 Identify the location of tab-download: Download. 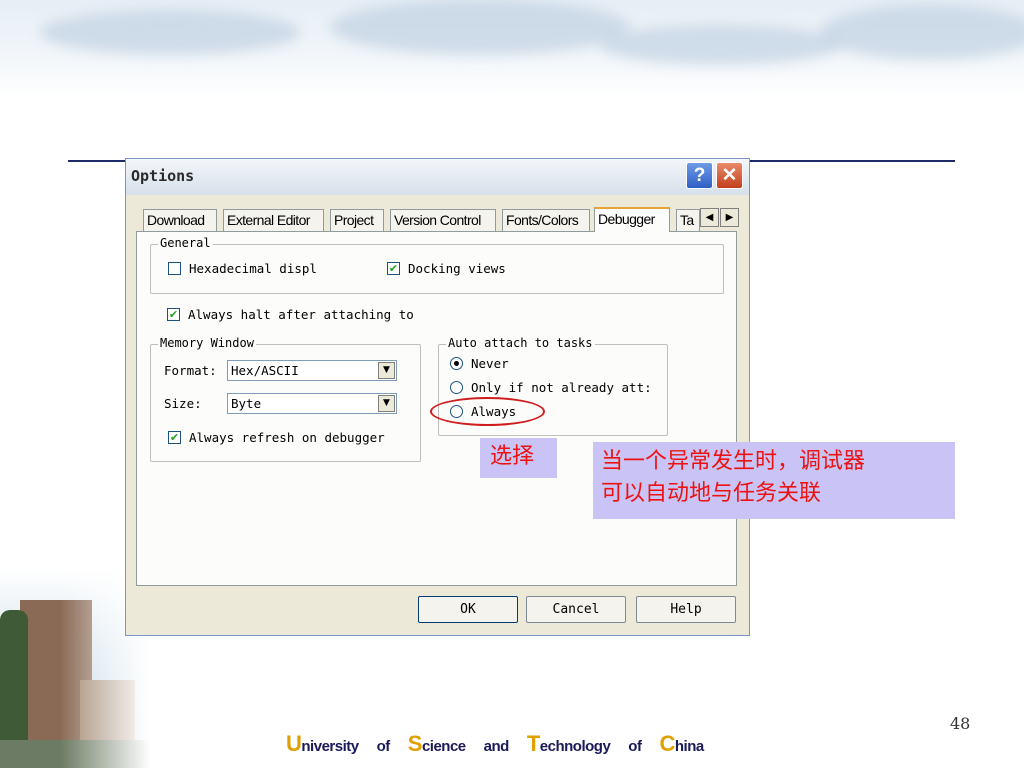
(180, 220).